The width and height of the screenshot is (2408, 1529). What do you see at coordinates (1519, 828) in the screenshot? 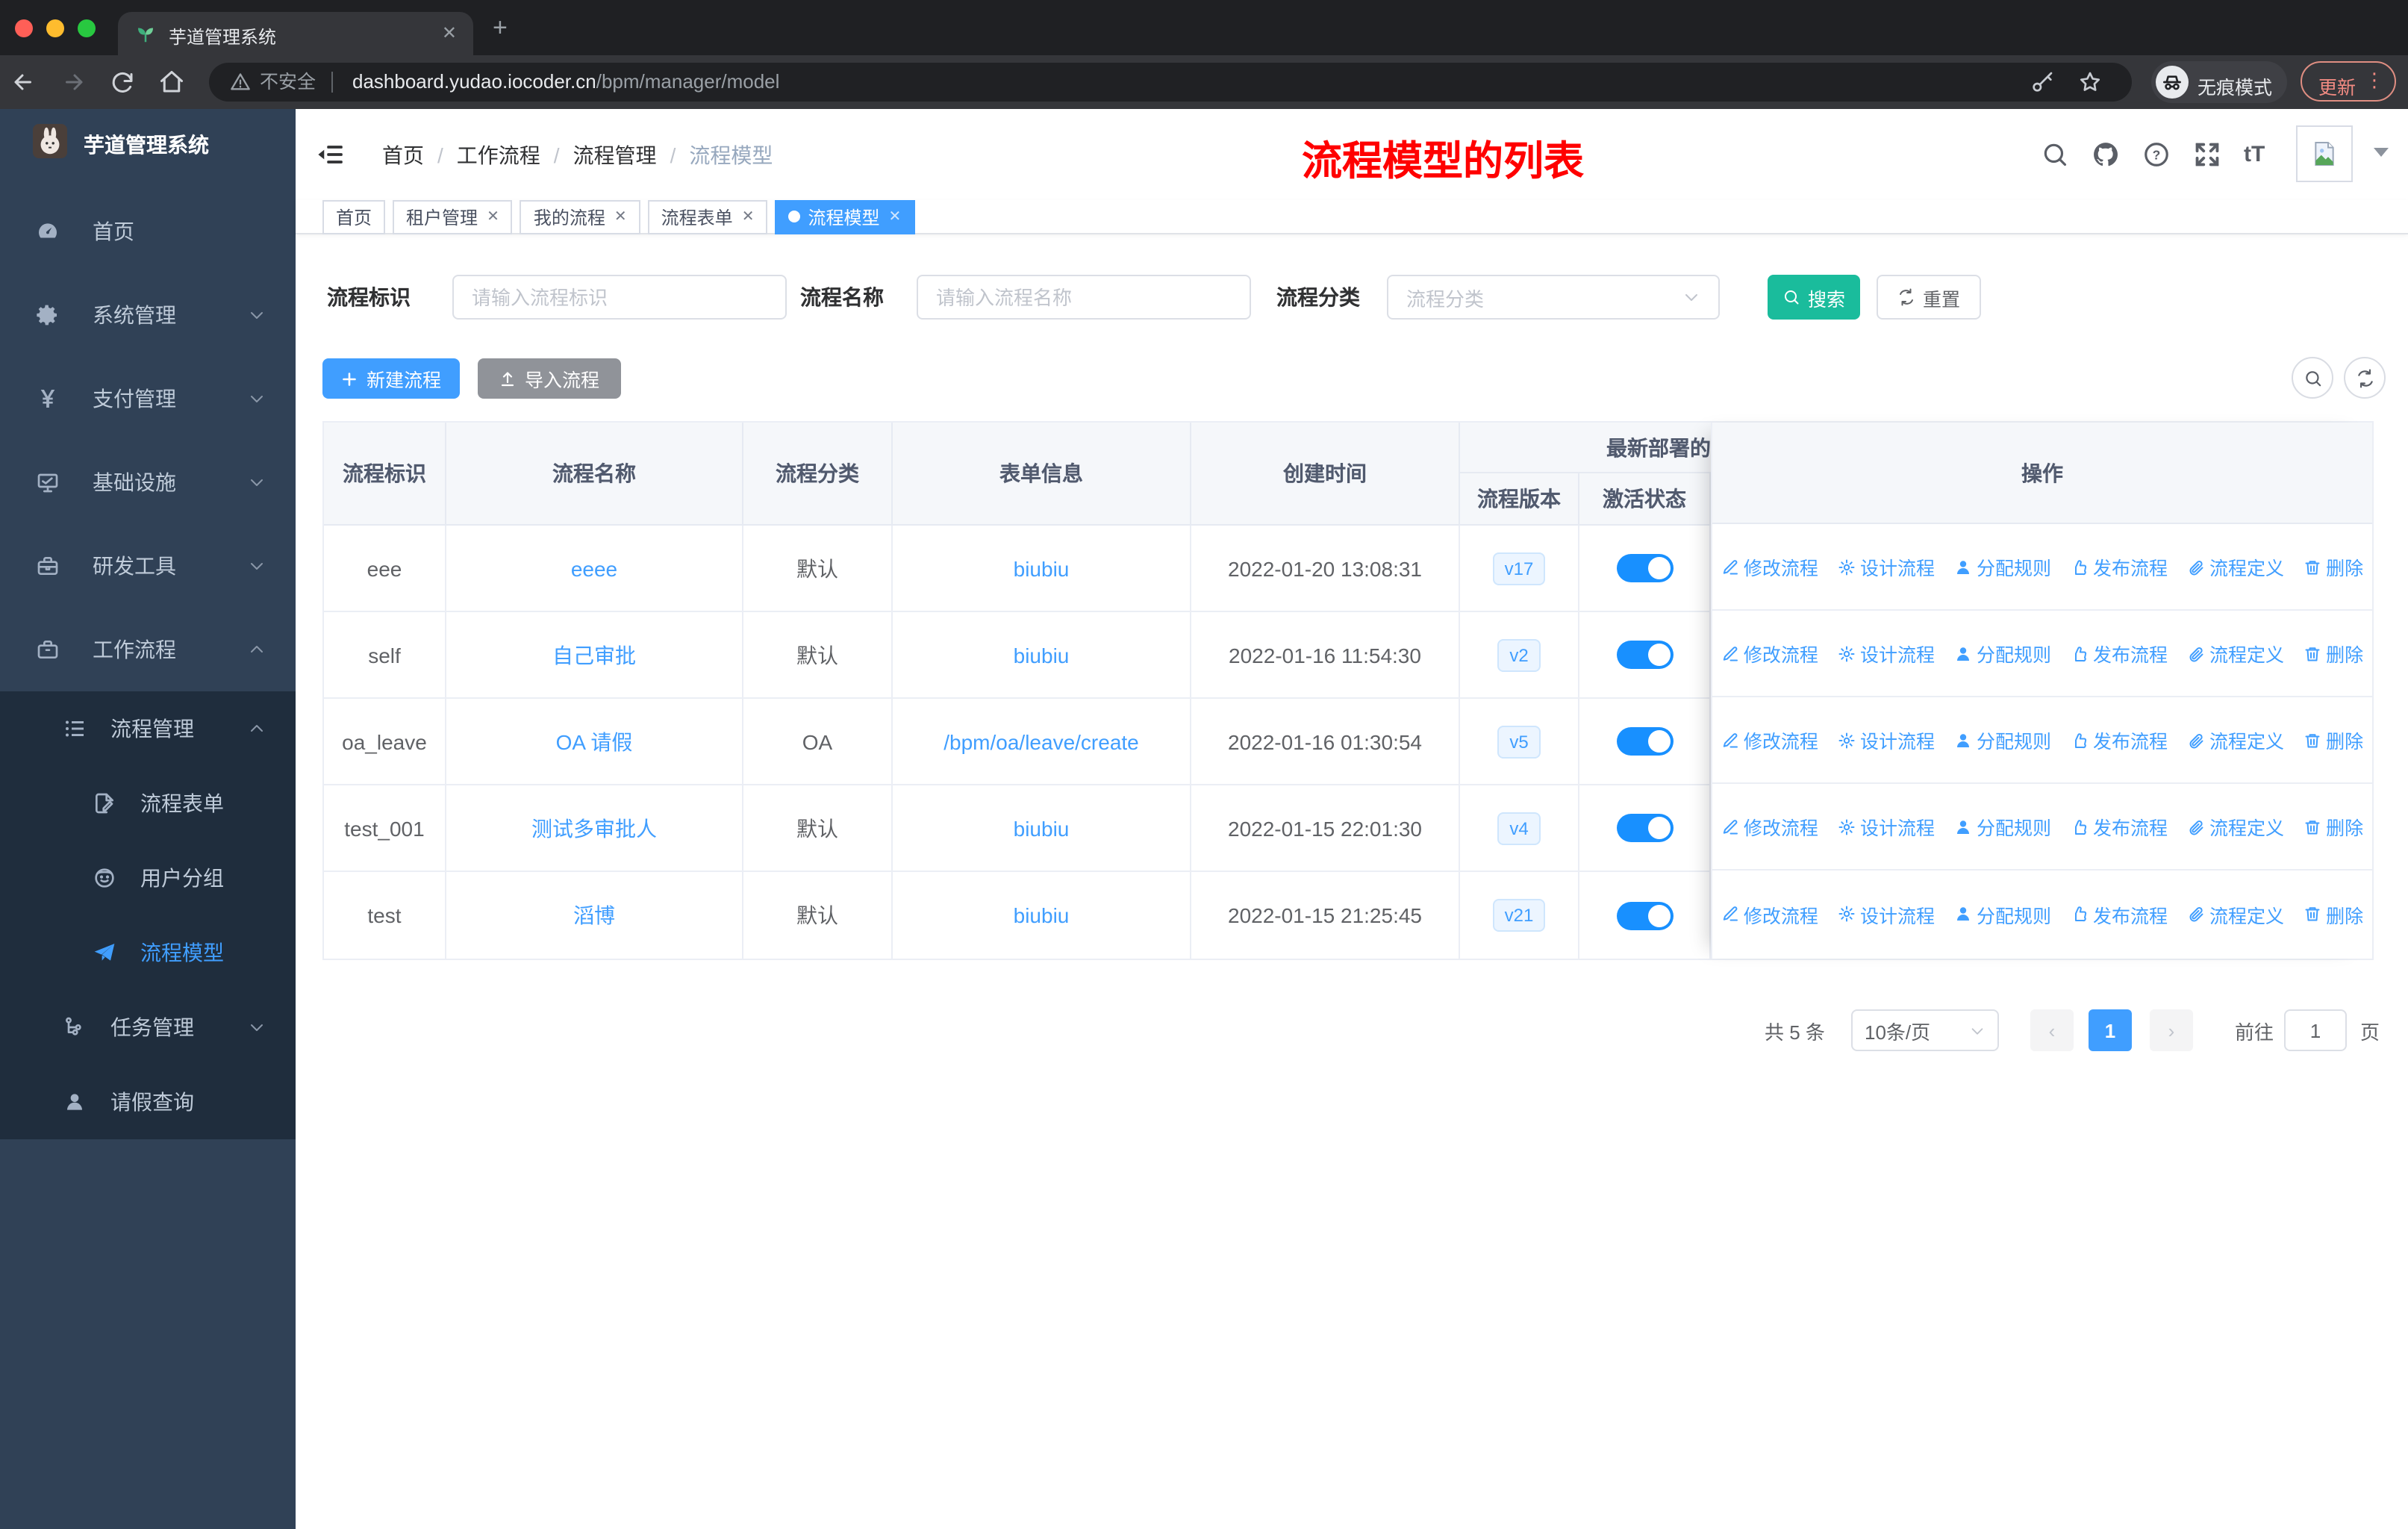
I see `version-badge: v4` at bounding box center [1519, 828].